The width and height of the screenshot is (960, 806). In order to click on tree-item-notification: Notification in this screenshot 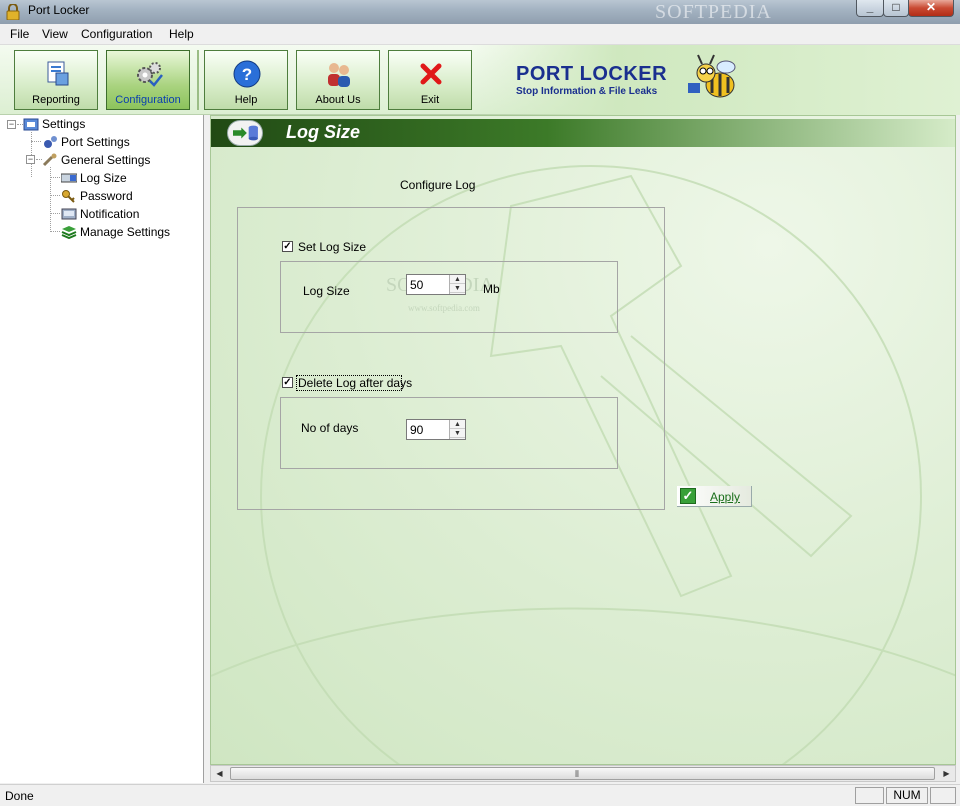, I will do `click(100, 214)`.